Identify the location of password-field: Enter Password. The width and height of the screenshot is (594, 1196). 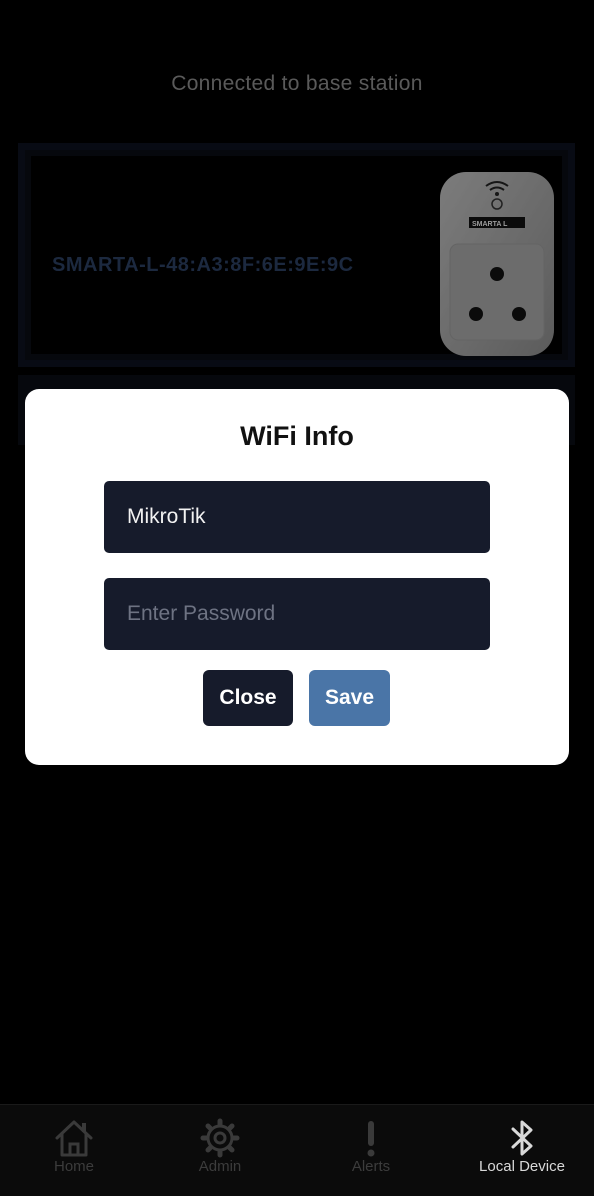
(297, 614).